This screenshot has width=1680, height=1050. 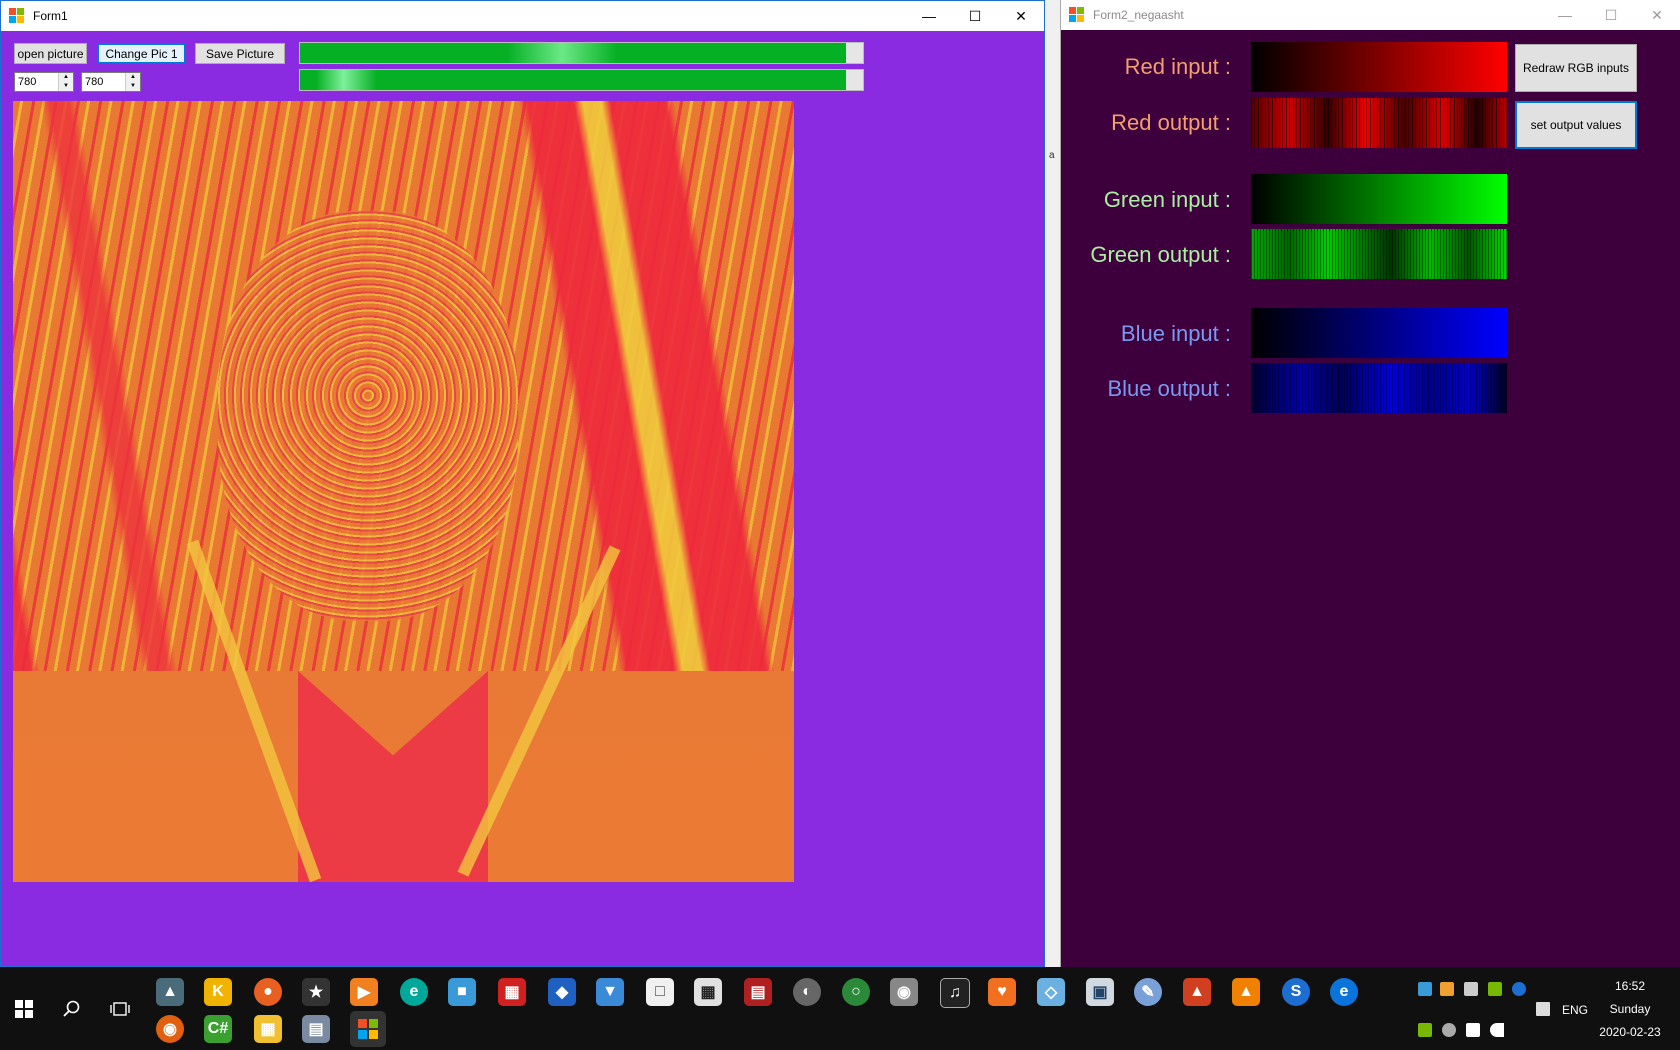 I want to click on open-picture-button: open picture, so click(x=50, y=53).